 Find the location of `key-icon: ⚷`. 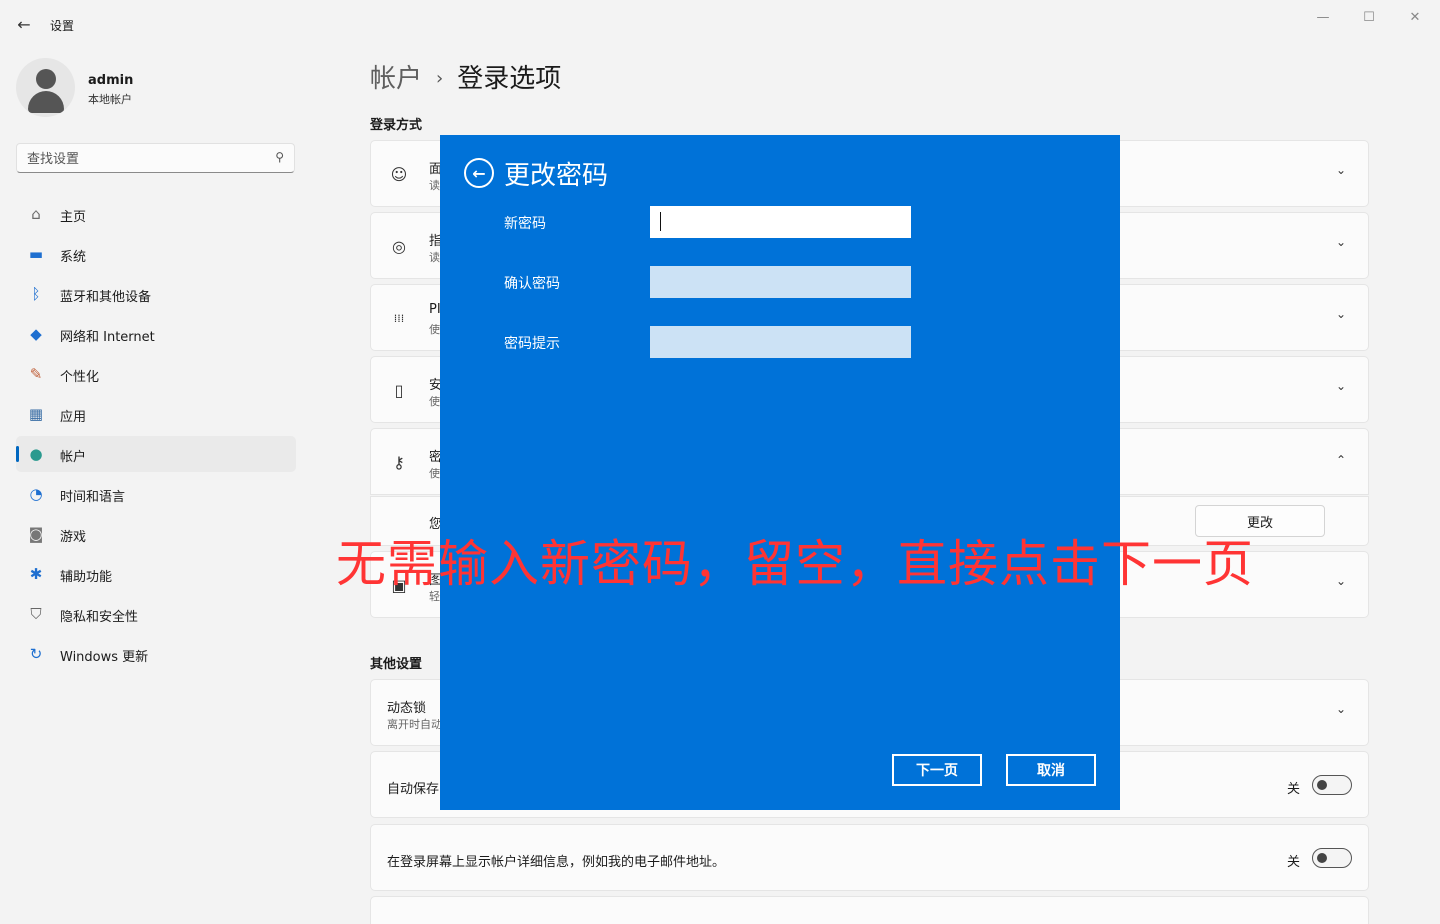

key-icon: ⚷ is located at coordinates (399, 462).